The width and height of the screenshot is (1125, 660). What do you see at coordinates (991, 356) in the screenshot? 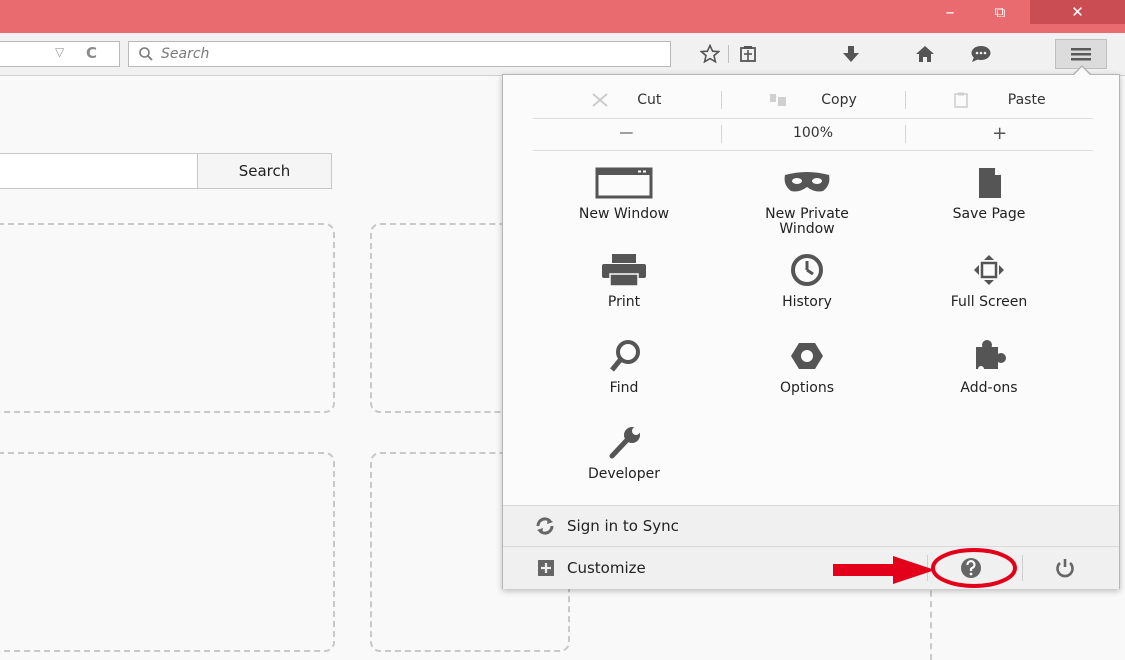
I see `add-ons-icon` at bounding box center [991, 356].